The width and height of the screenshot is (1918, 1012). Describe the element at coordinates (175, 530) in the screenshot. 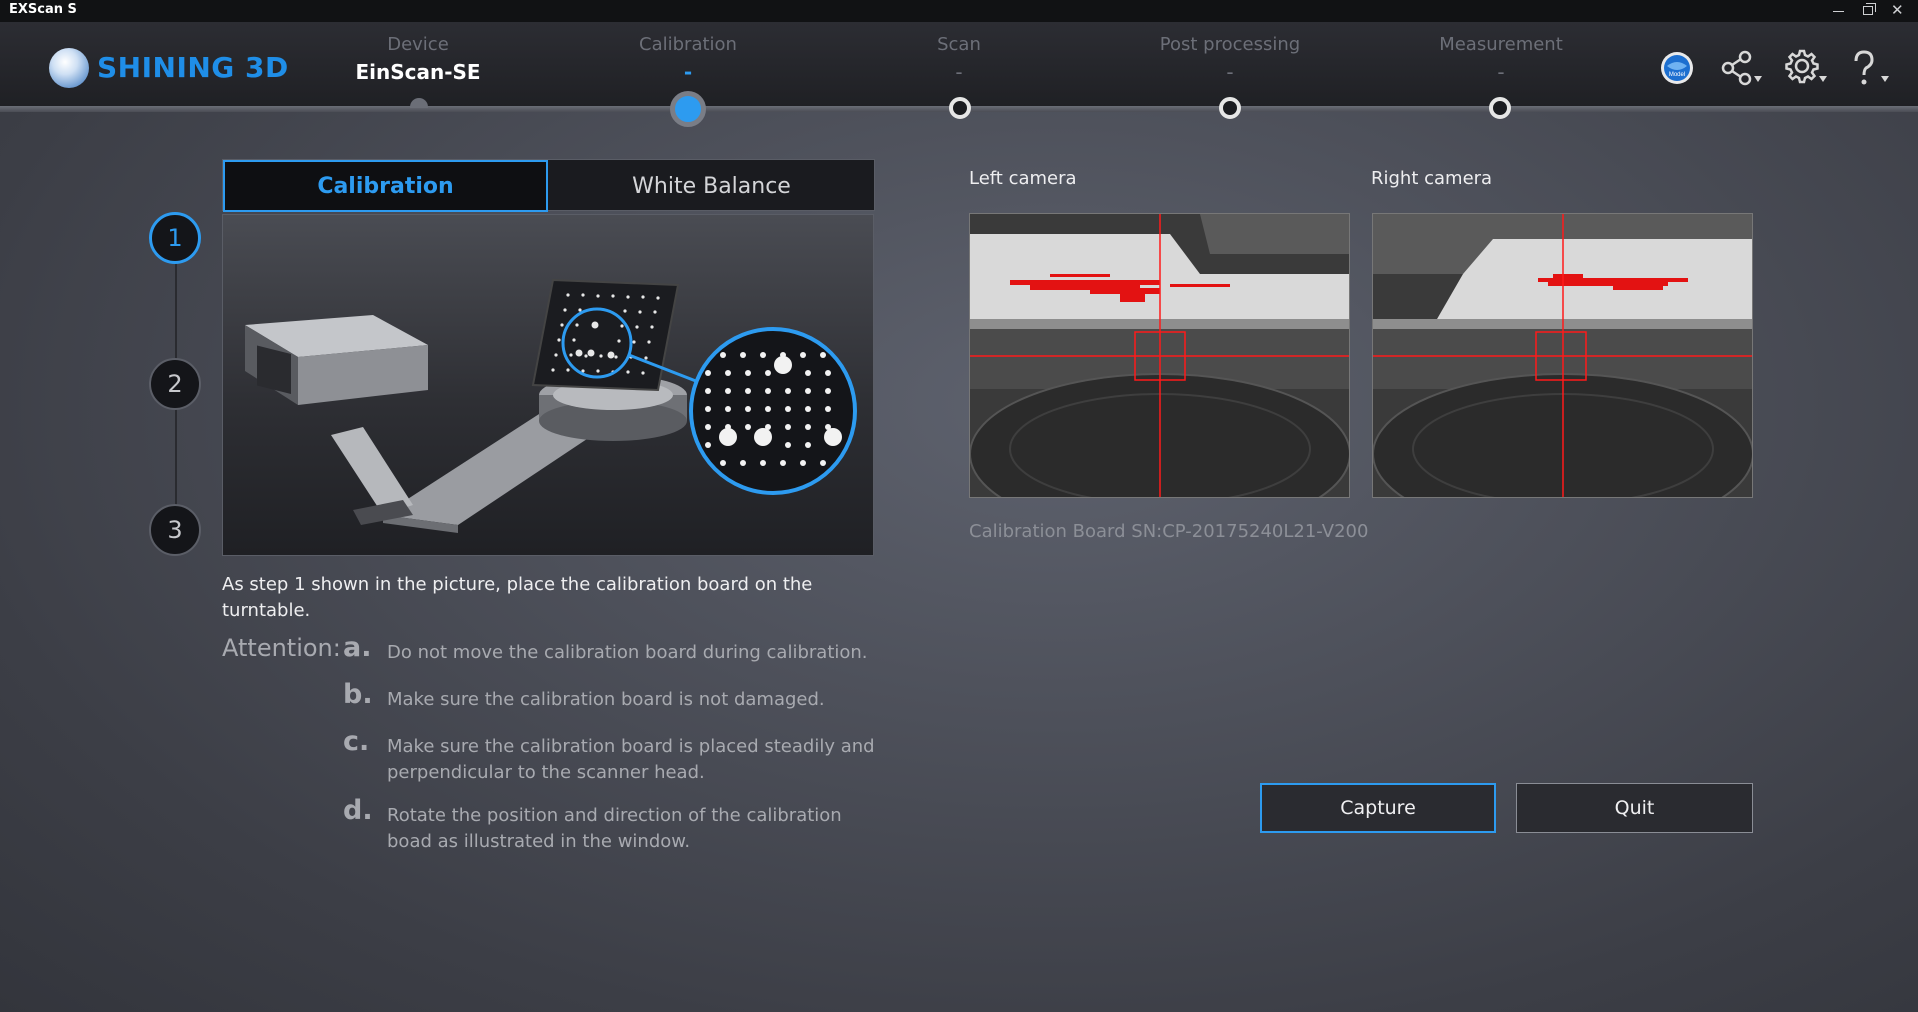

I see `step-3-indicator: 3` at that location.